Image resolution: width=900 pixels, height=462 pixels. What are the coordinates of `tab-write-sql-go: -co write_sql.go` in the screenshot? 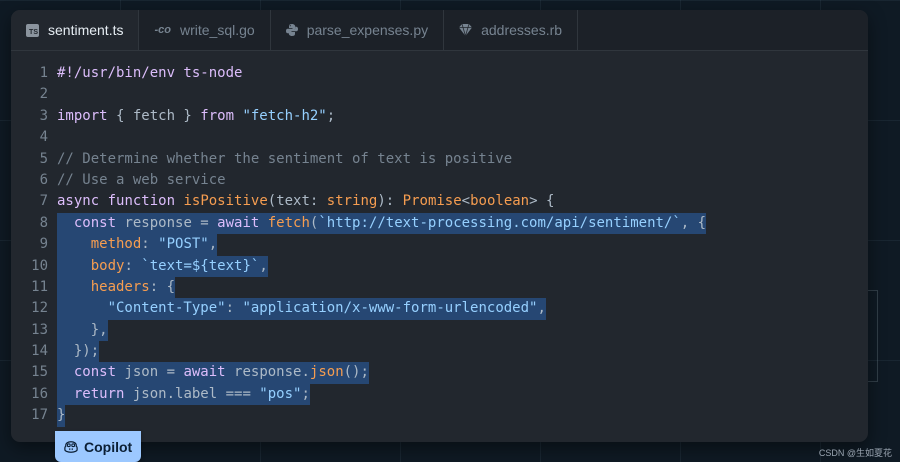 It's located at (205, 30).